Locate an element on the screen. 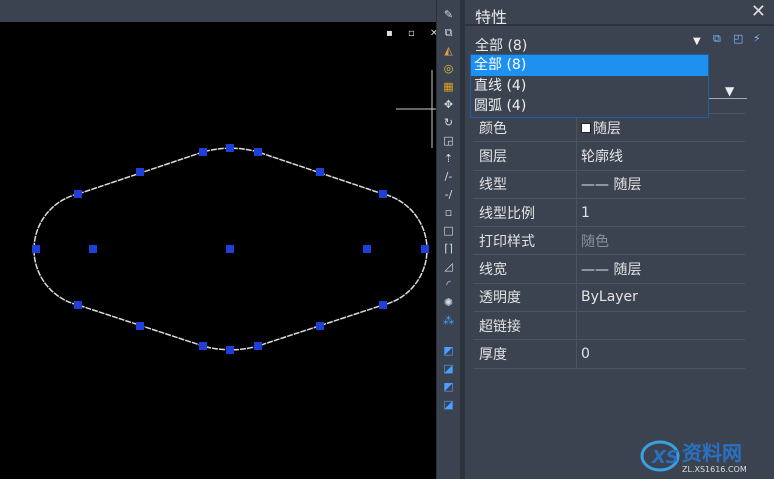  property-value-text: 0 is located at coordinates (585, 354).